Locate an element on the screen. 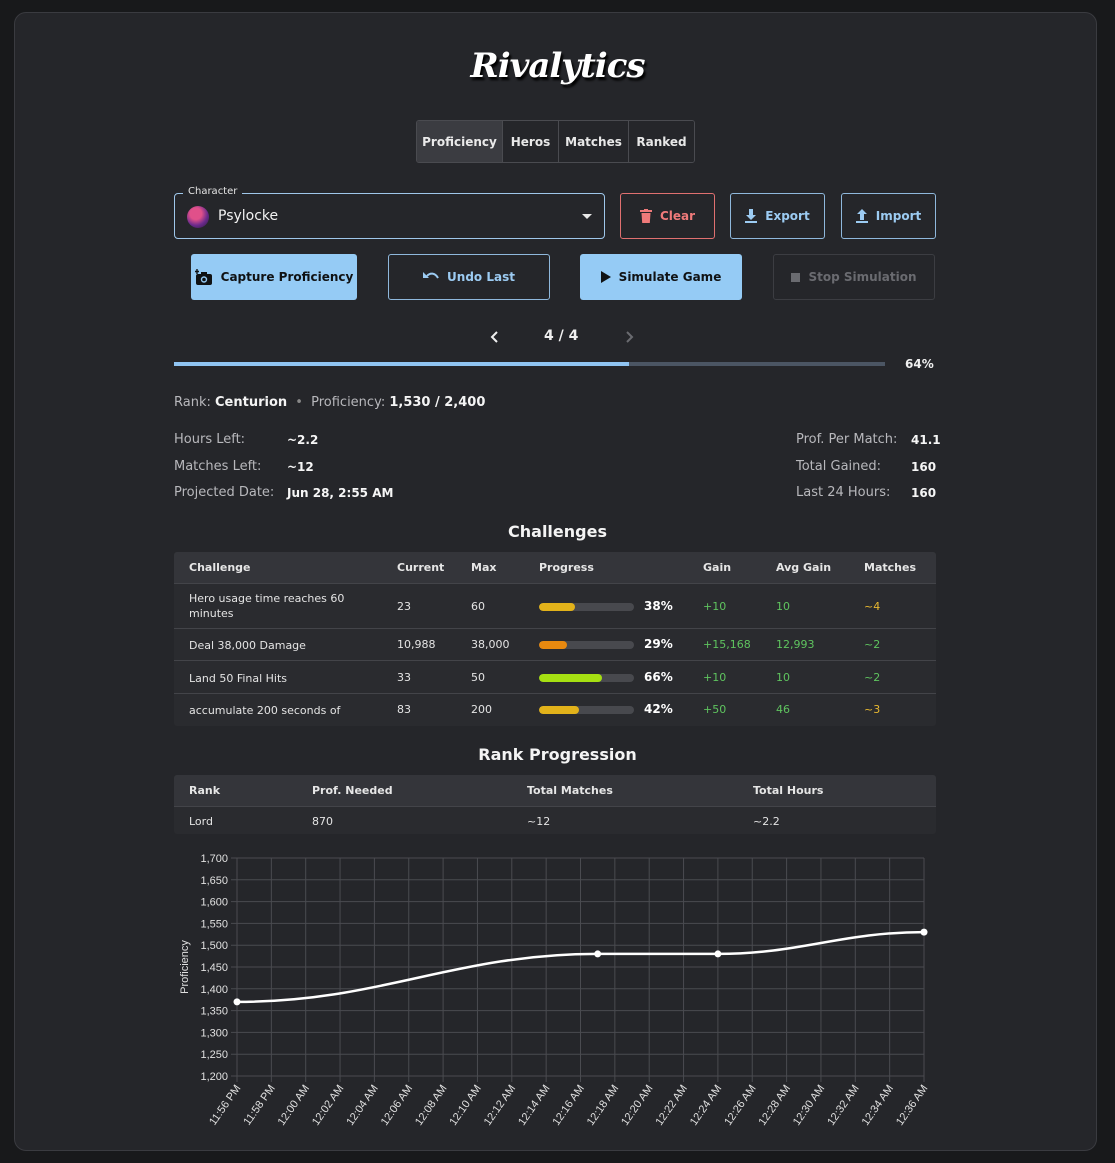 The image size is (1115, 1163). projected-date-label: Projected Date: is located at coordinates (224, 492).